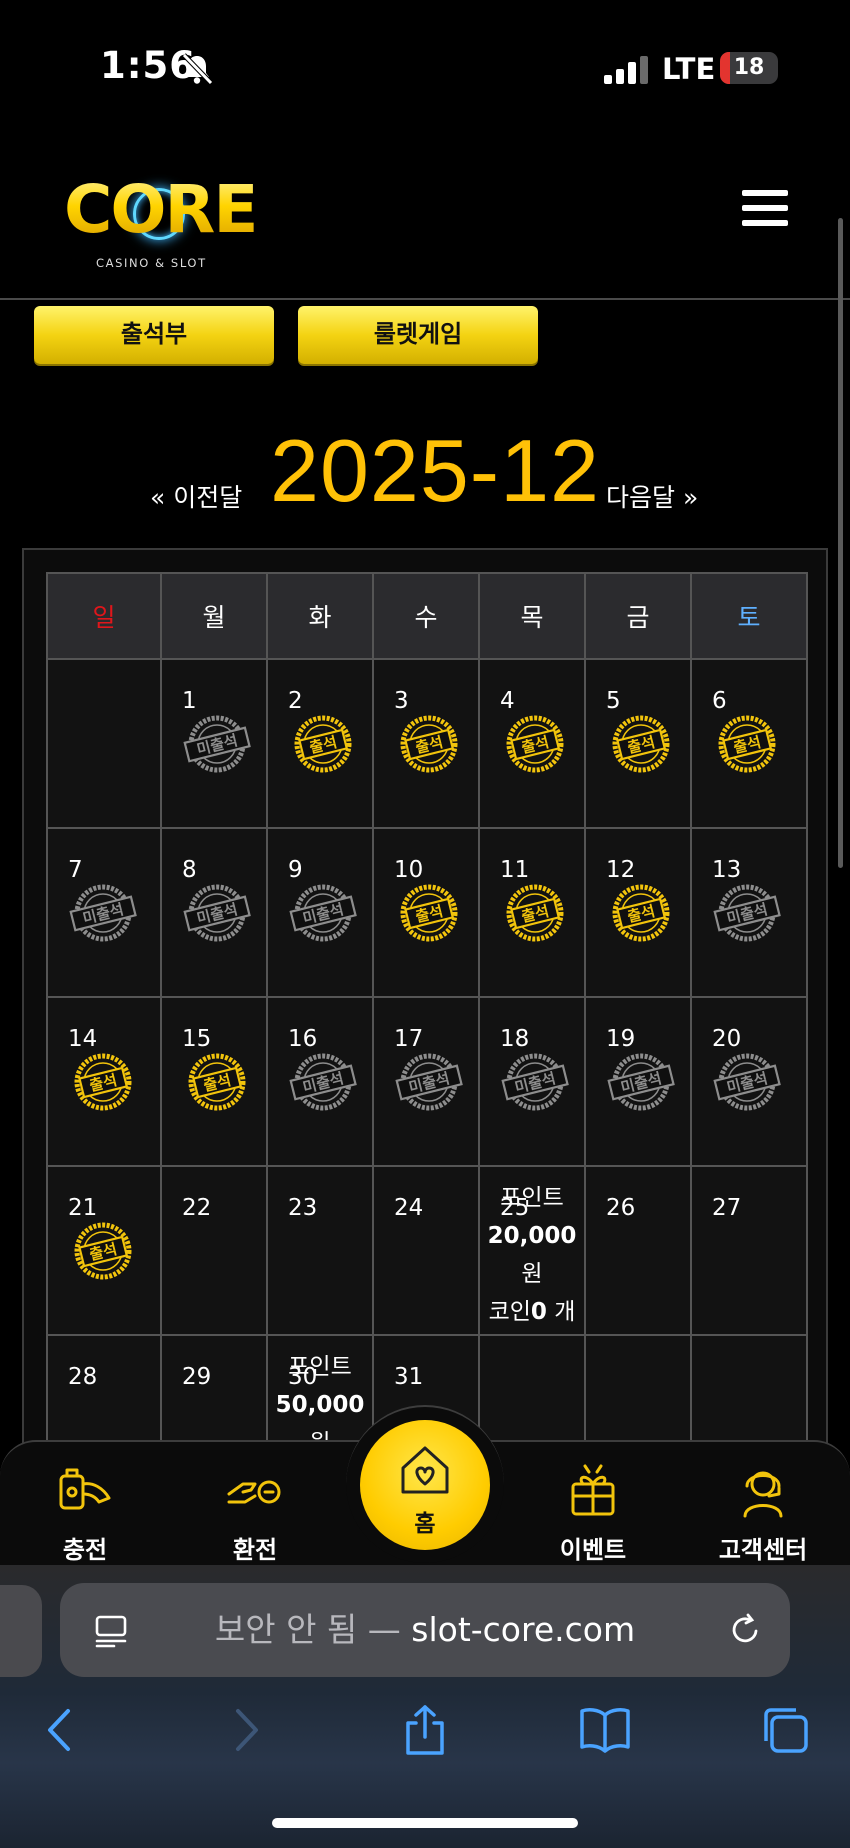 This screenshot has width=850, height=1848. Describe the element at coordinates (320, 1367) in the screenshot. I see `reward-label: 포인트` at that location.